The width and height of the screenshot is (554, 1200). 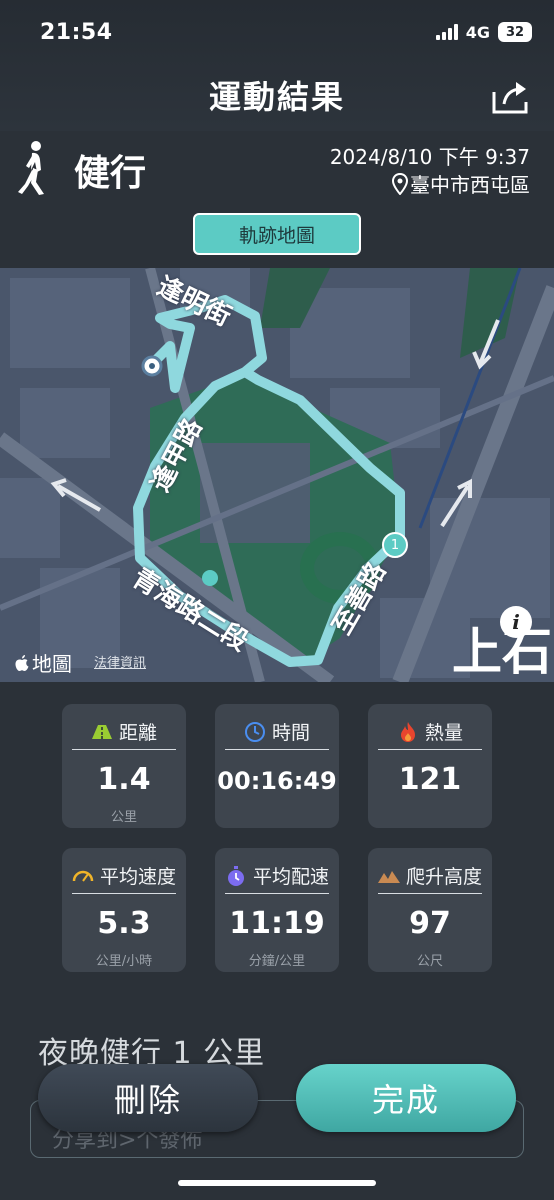 What do you see at coordinates (477, 32) in the screenshot?
I see `network-type: 4G` at bounding box center [477, 32].